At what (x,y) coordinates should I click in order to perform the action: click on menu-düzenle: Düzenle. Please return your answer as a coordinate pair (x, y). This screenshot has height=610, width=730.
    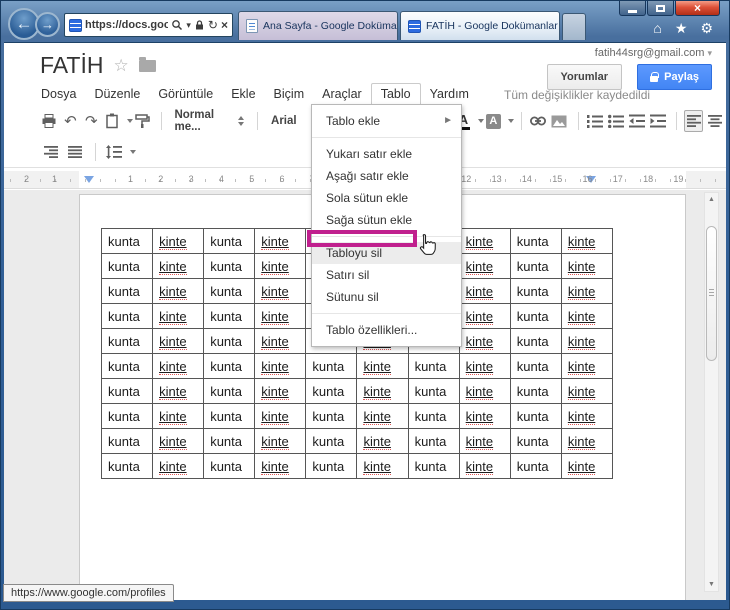
    Looking at the image, I should click on (117, 94).